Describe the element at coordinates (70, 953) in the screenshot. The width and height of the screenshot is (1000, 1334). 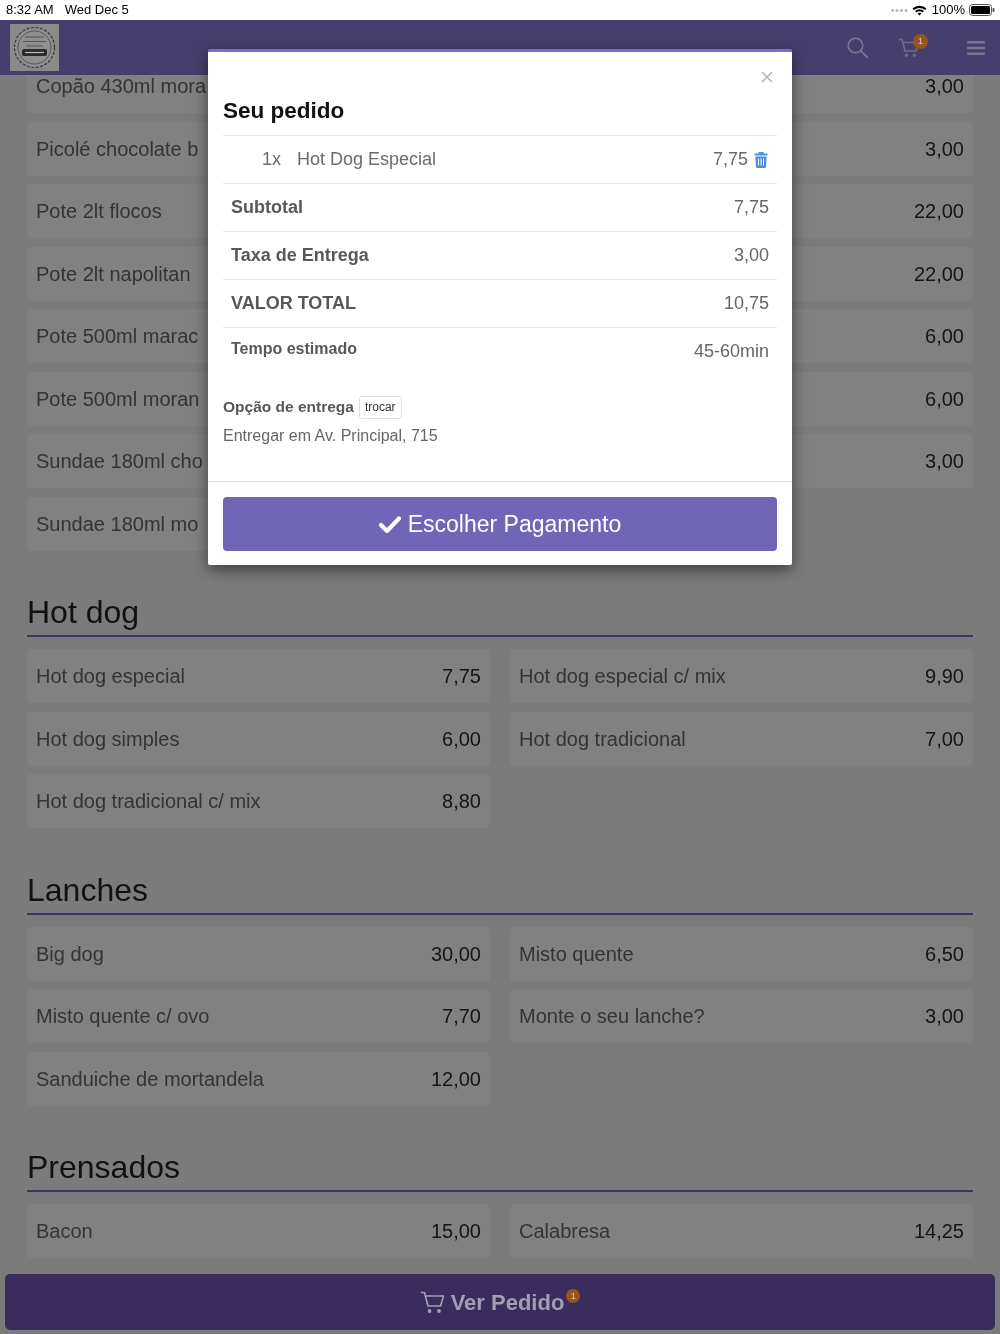
I see `item-name: Big dog` at that location.